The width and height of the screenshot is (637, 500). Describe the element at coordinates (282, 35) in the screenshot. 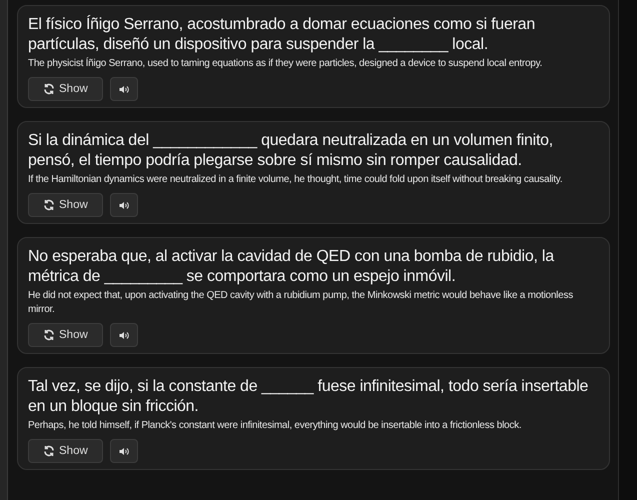

I see `sentence-text: El físico Íñigo Serrano, acostumbrado a domar ecuaciones como si fueran partículas, diseñó un dispositivo para suspender la ________ local.` at that location.